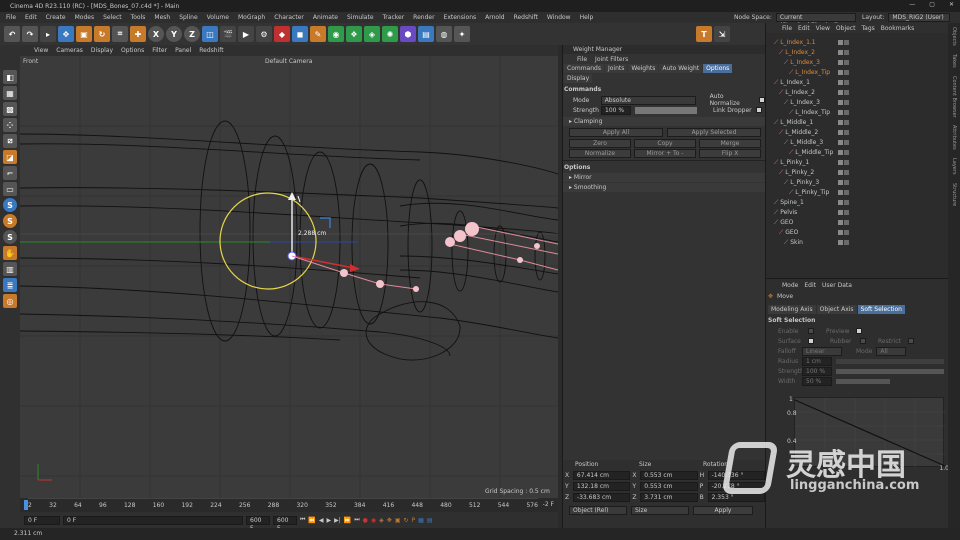 Image resolution: width=960 pixels, height=540 pixels. I want to click on tab-options: Options, so click(718, 68).